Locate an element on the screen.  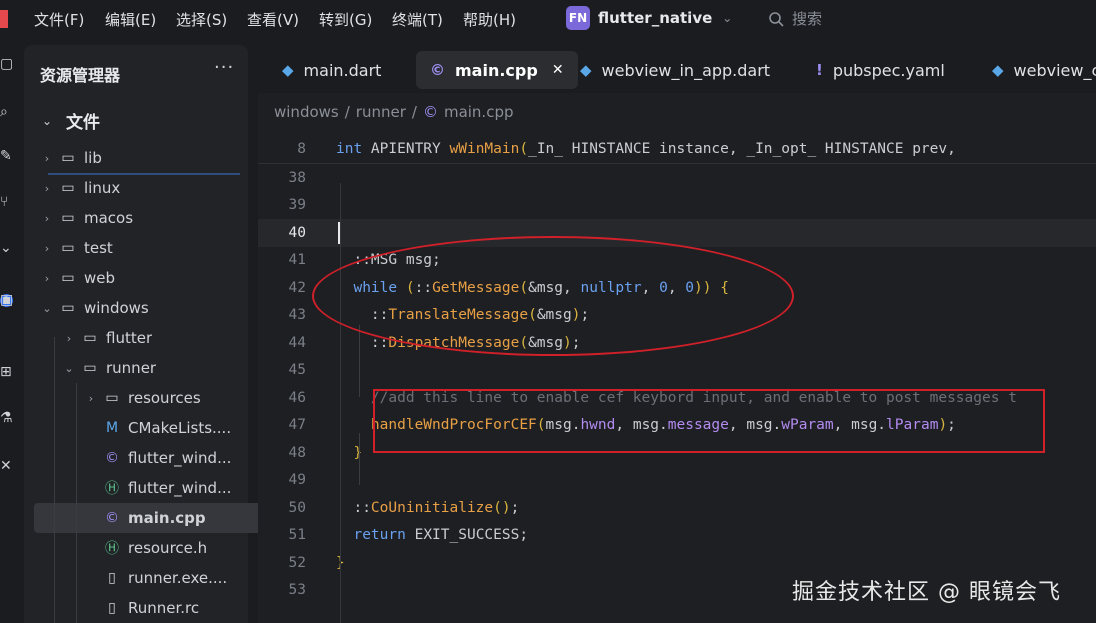
code-line: 38 is located at coordinates (677, 178).